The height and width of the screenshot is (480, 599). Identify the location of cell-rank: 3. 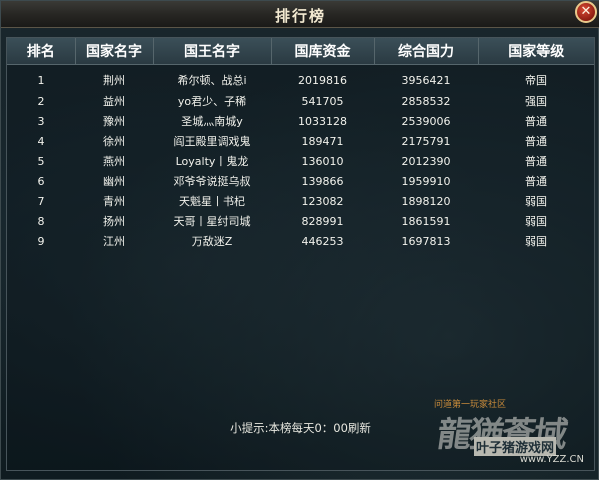
(41, 121).